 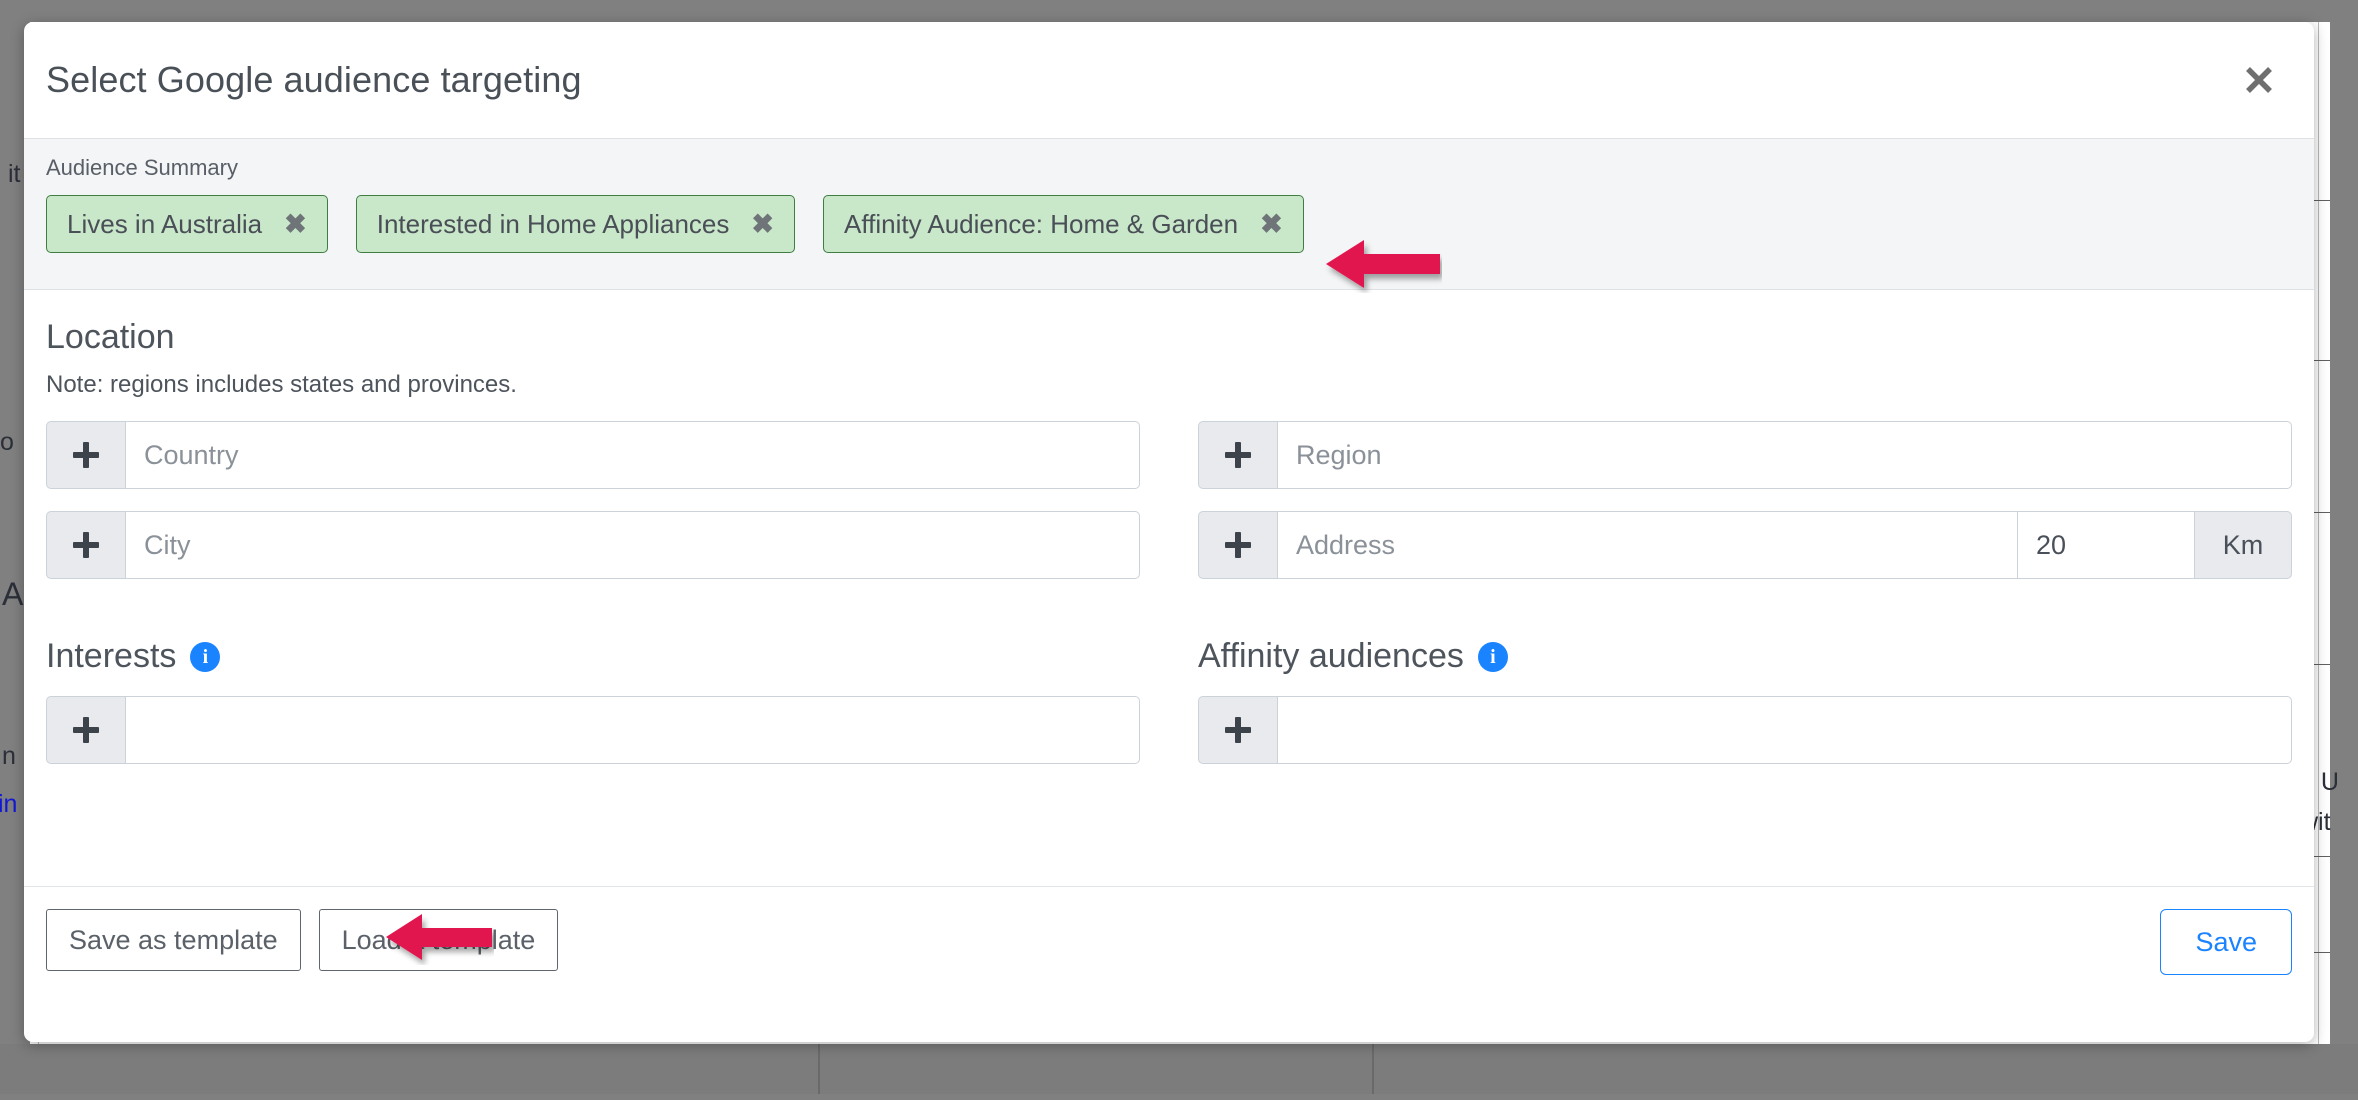 I want to click on address-input: Address, so click(x=1647, y=545).